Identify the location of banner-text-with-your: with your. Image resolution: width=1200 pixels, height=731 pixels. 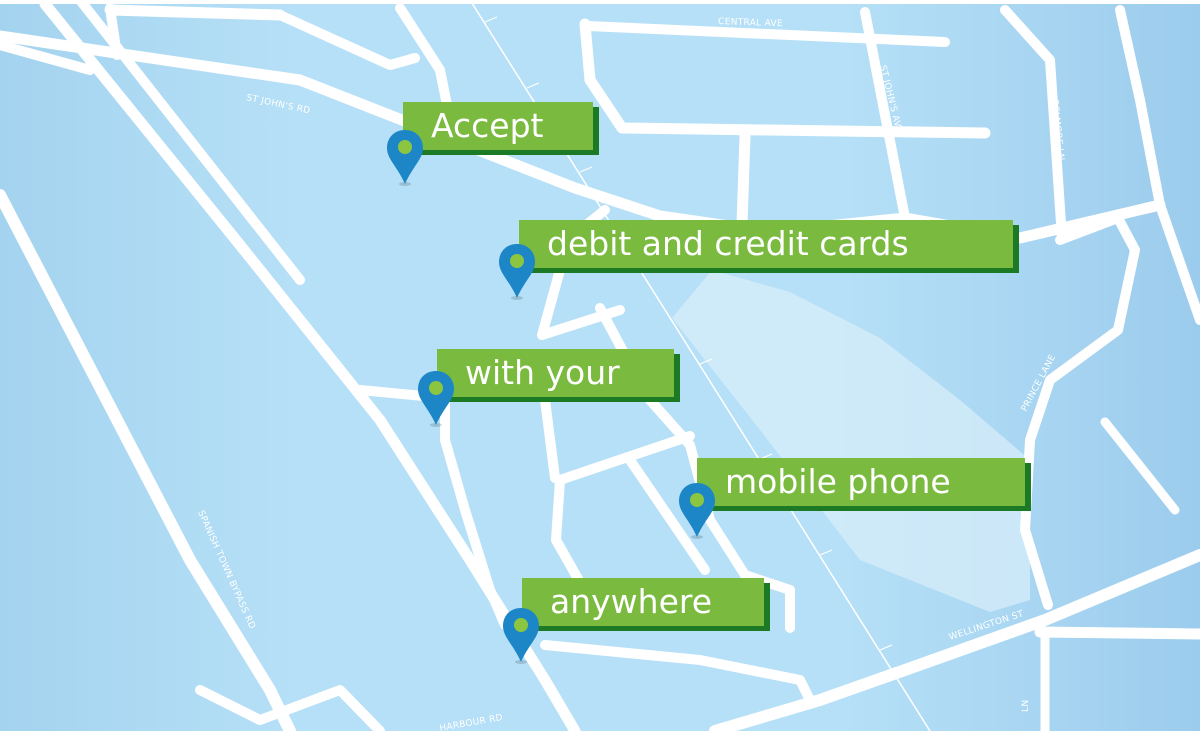
(542, 372).